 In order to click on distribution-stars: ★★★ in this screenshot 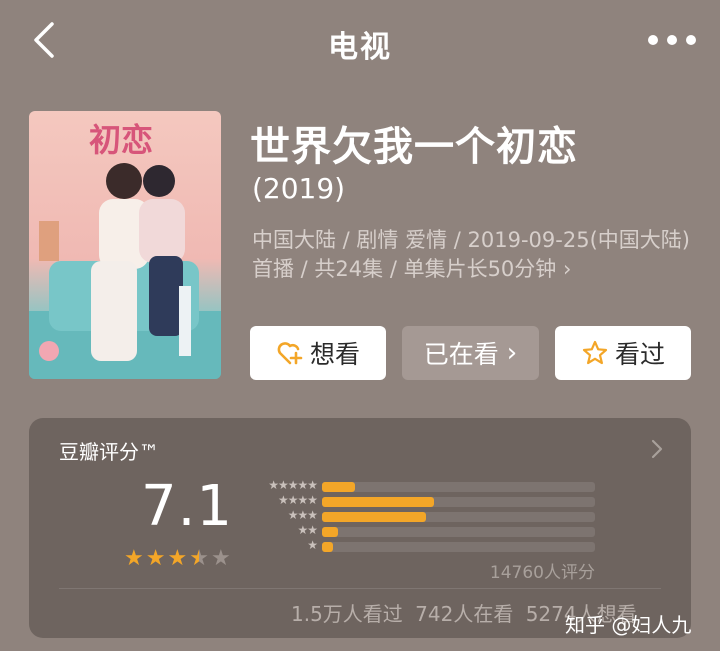, I will do `click(302, 515)`.